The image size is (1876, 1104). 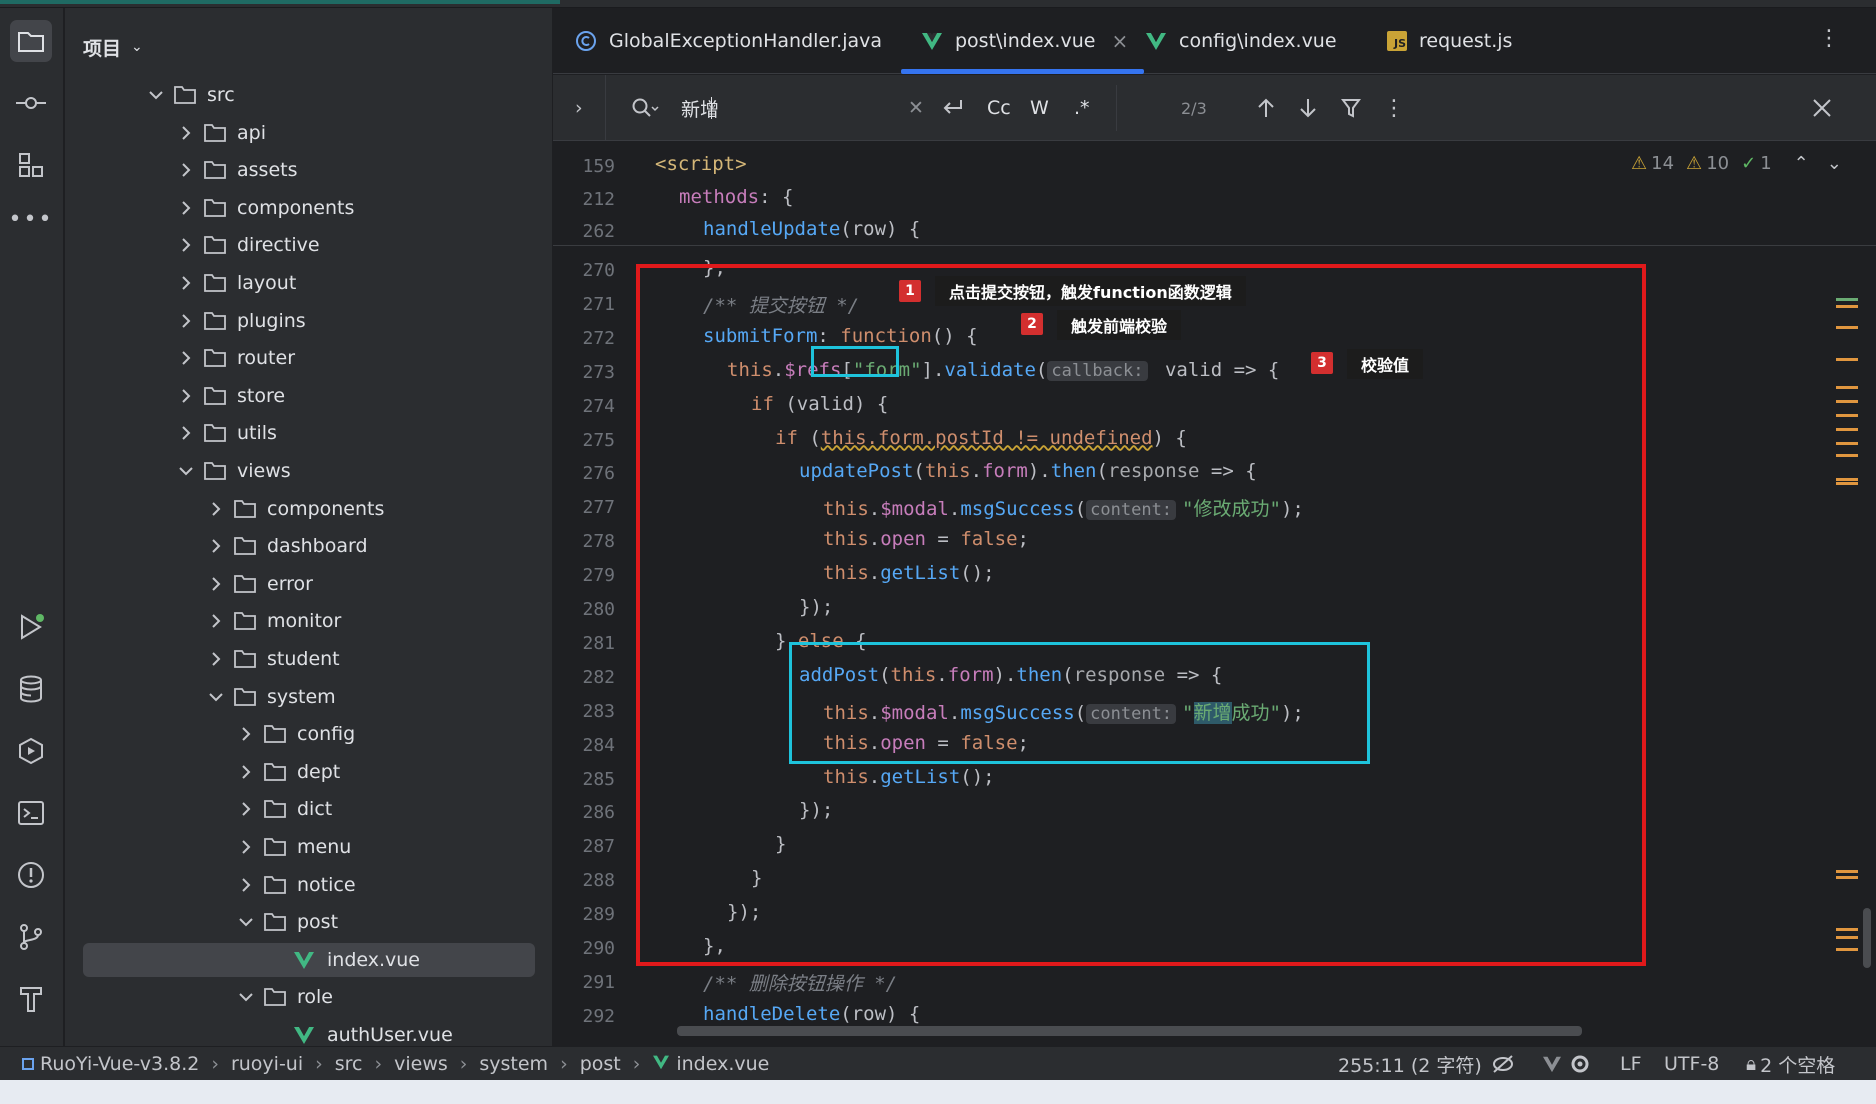 What do you see at coordinates (300, 358) in the screenshot?
I see `tree-folder: router` at bounding box center [300, 358].